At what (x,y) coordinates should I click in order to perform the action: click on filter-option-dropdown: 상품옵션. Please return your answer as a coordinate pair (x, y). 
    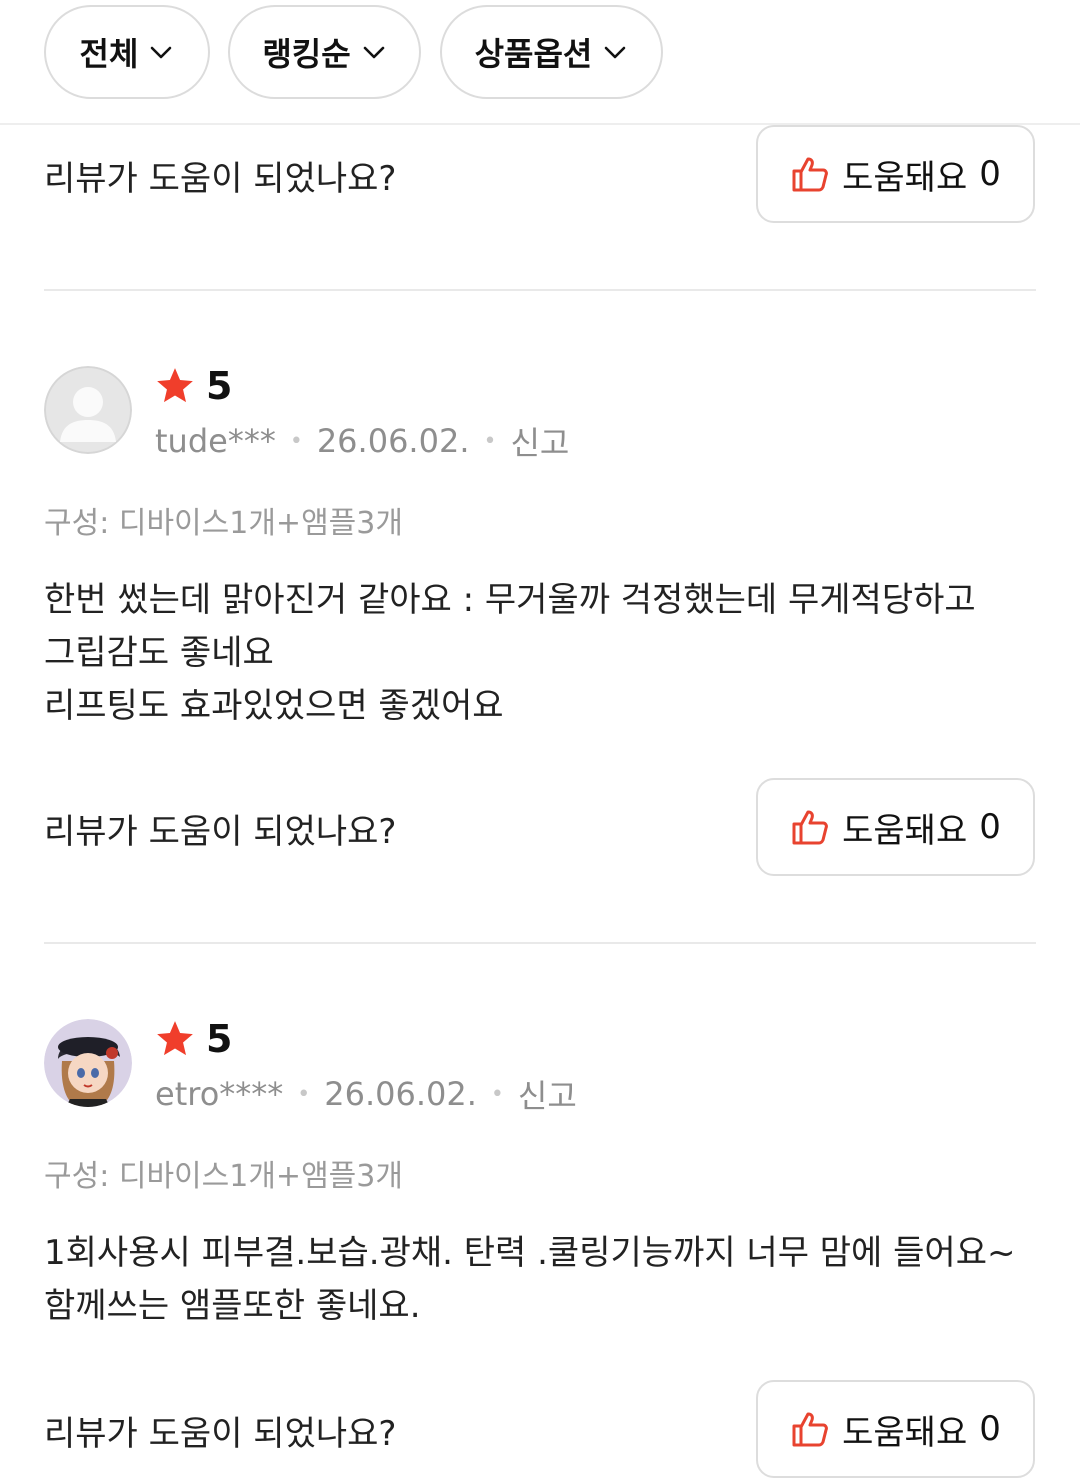
    Looking at the image, I should click on (551, 52).